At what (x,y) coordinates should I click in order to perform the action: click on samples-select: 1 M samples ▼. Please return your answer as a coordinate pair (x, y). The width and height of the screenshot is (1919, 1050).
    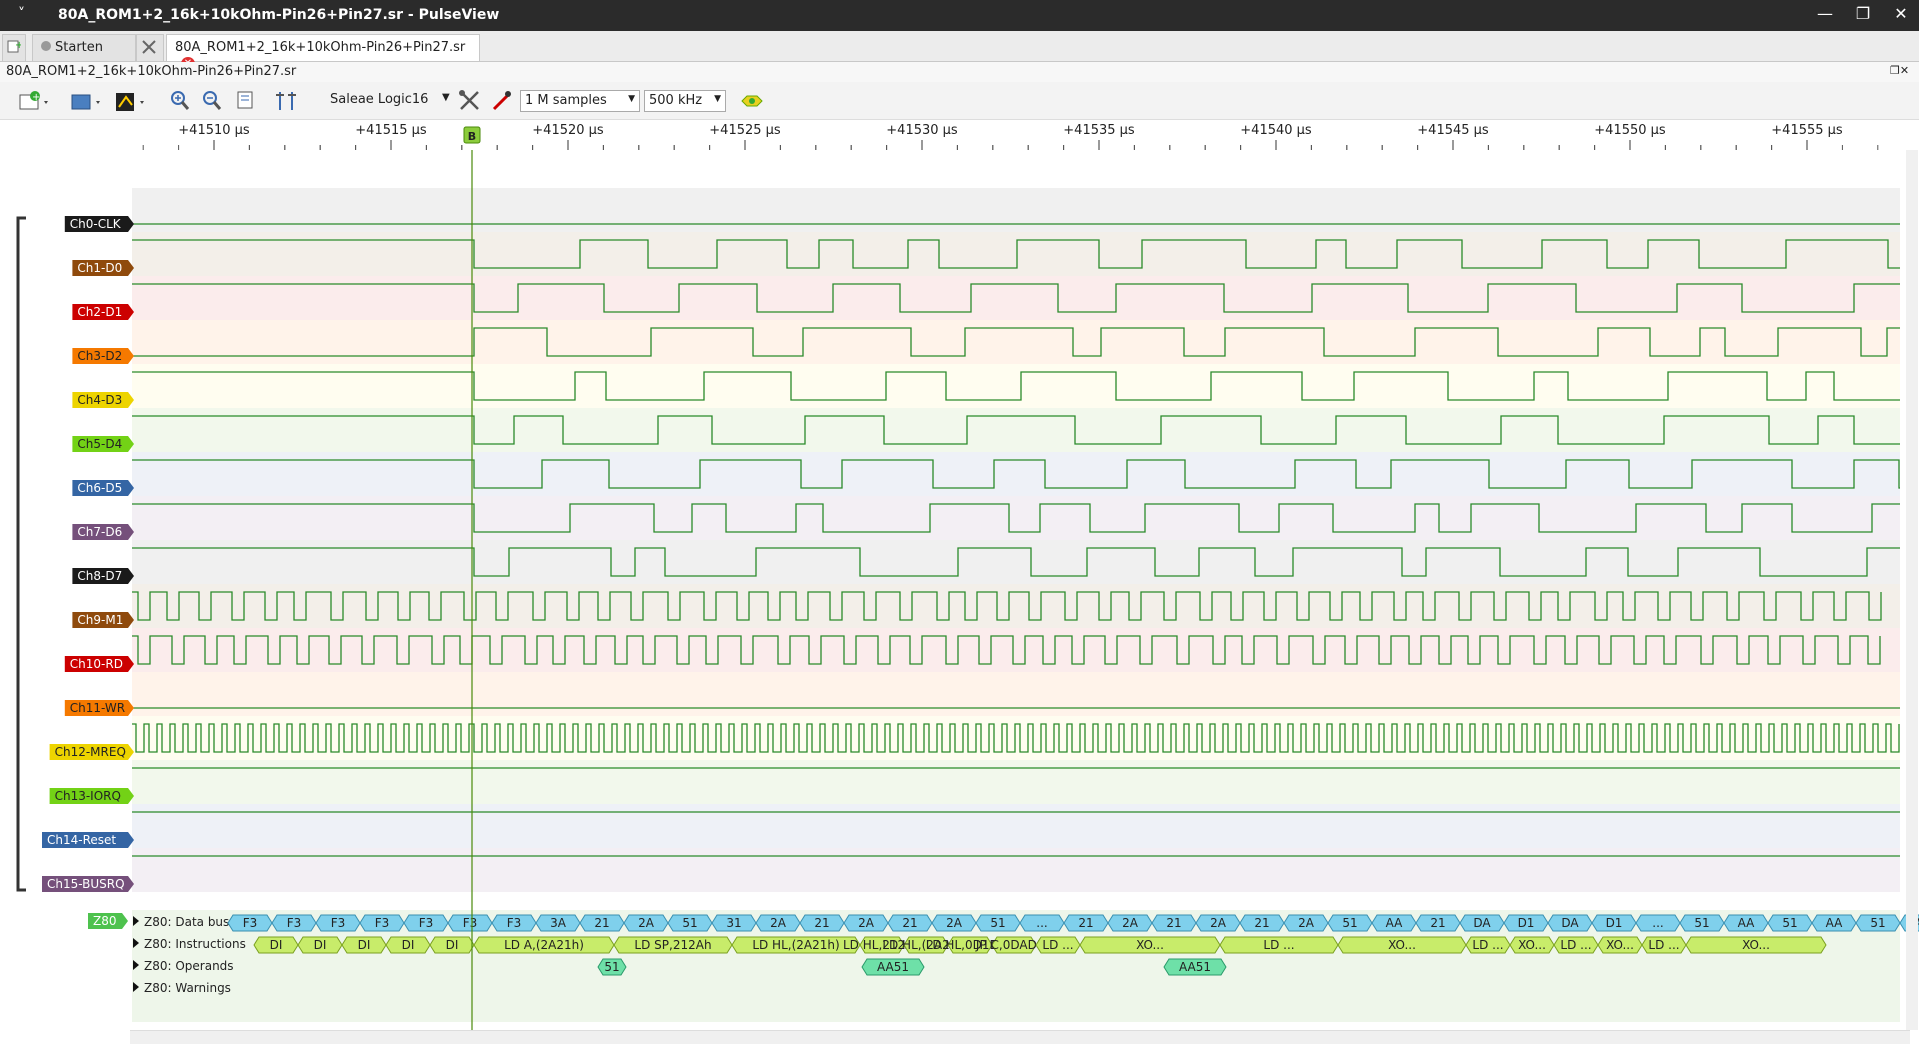
    Looking at the image, I should click on (580, 101).